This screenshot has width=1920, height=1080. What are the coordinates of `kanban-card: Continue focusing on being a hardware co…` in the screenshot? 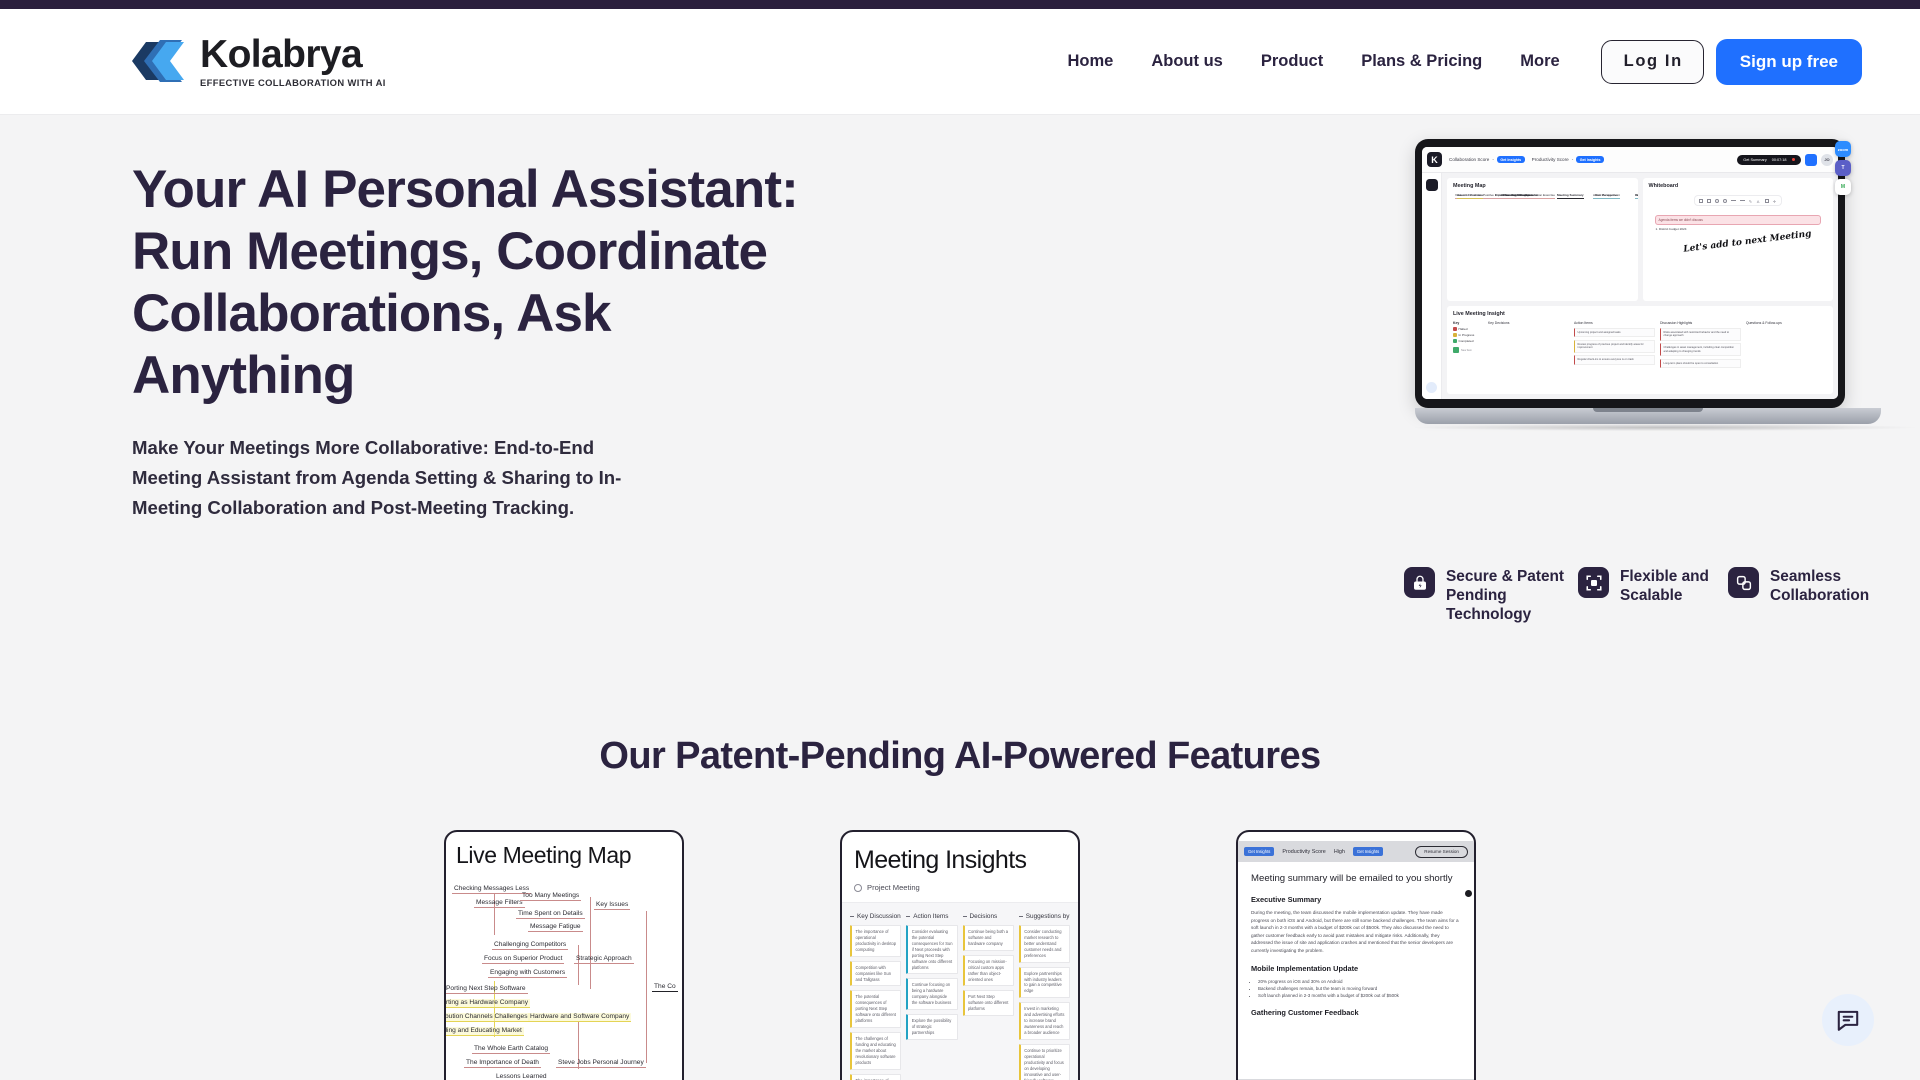 It's located at (932, 994).